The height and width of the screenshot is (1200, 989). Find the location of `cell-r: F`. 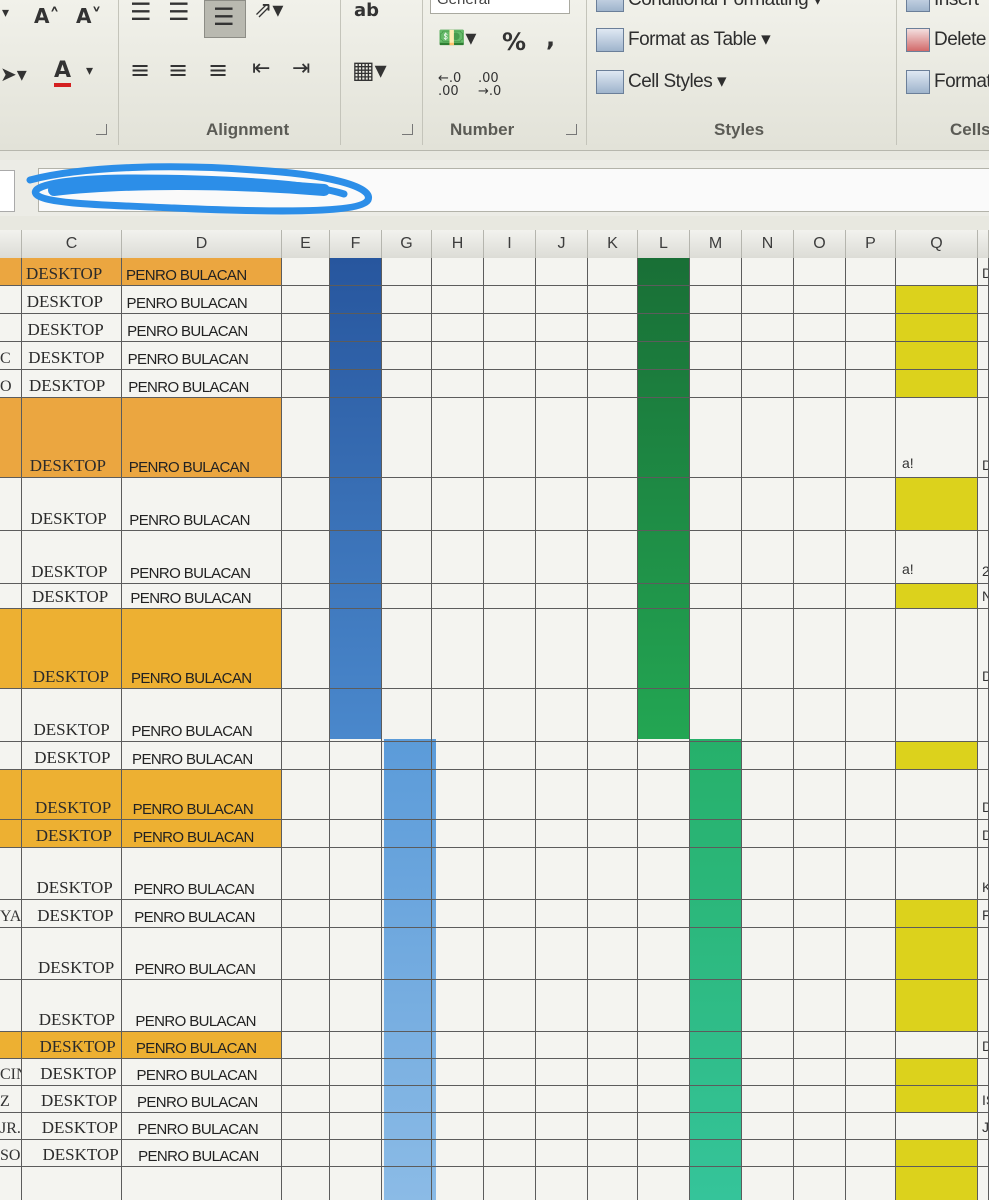

cell-r: F is located at coordinates (983, 913).